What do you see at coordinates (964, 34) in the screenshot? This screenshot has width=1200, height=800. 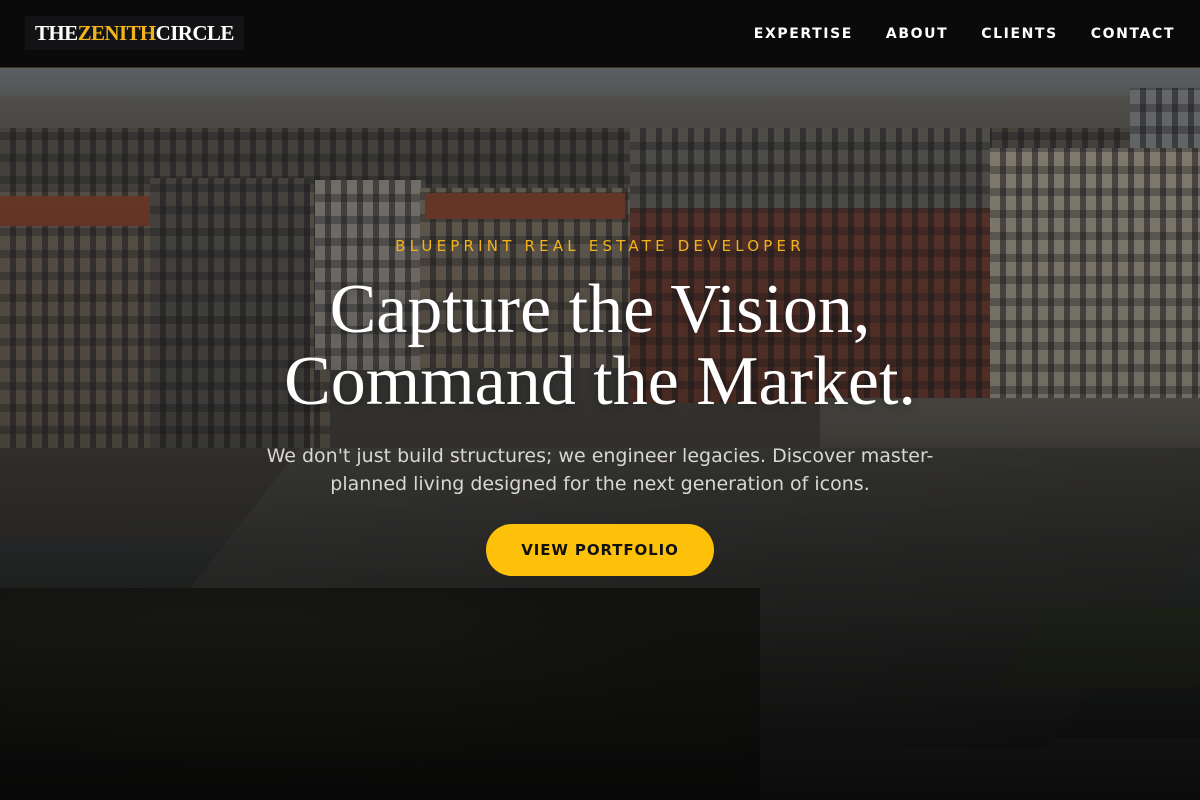 I see `main-nav: EXPERTISE ABOUT CLIENTS CONTACT` at bounding box center [964, 34].